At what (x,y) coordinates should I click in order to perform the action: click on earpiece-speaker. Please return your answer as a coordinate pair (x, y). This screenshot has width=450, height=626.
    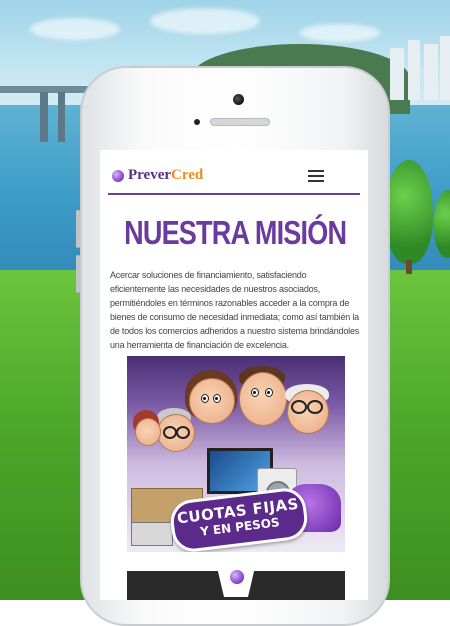
    Looking at the image, I should click on (240, 122).